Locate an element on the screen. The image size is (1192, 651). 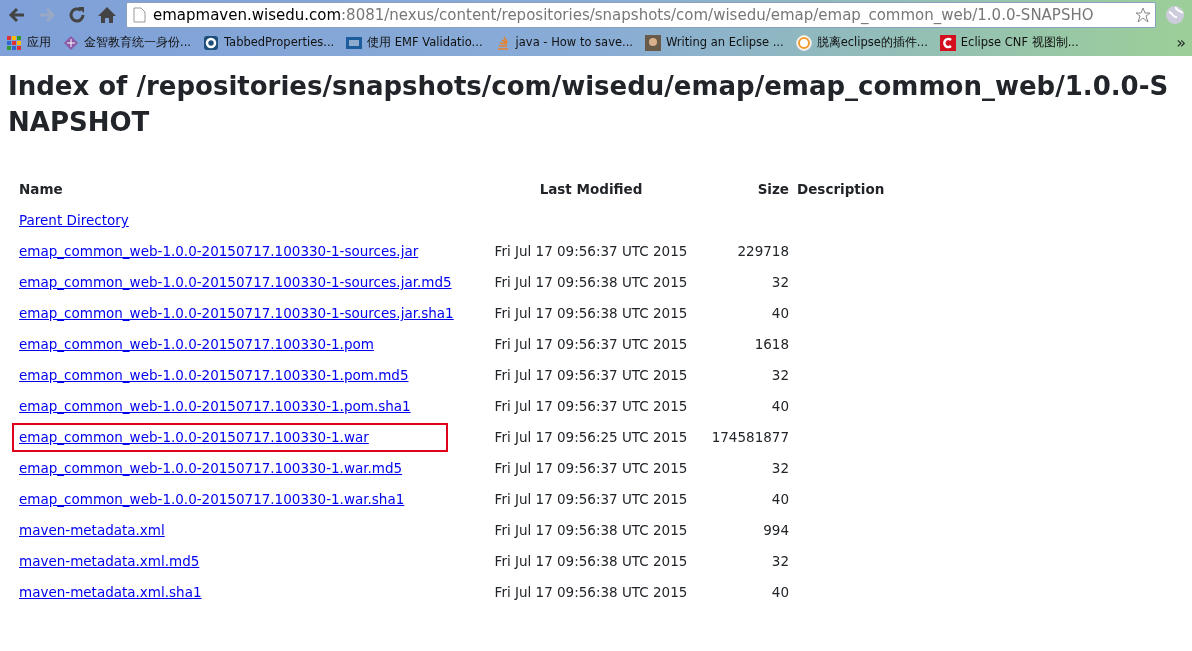
more-bookmarks-button: » is located at coordinates (1181, 43).